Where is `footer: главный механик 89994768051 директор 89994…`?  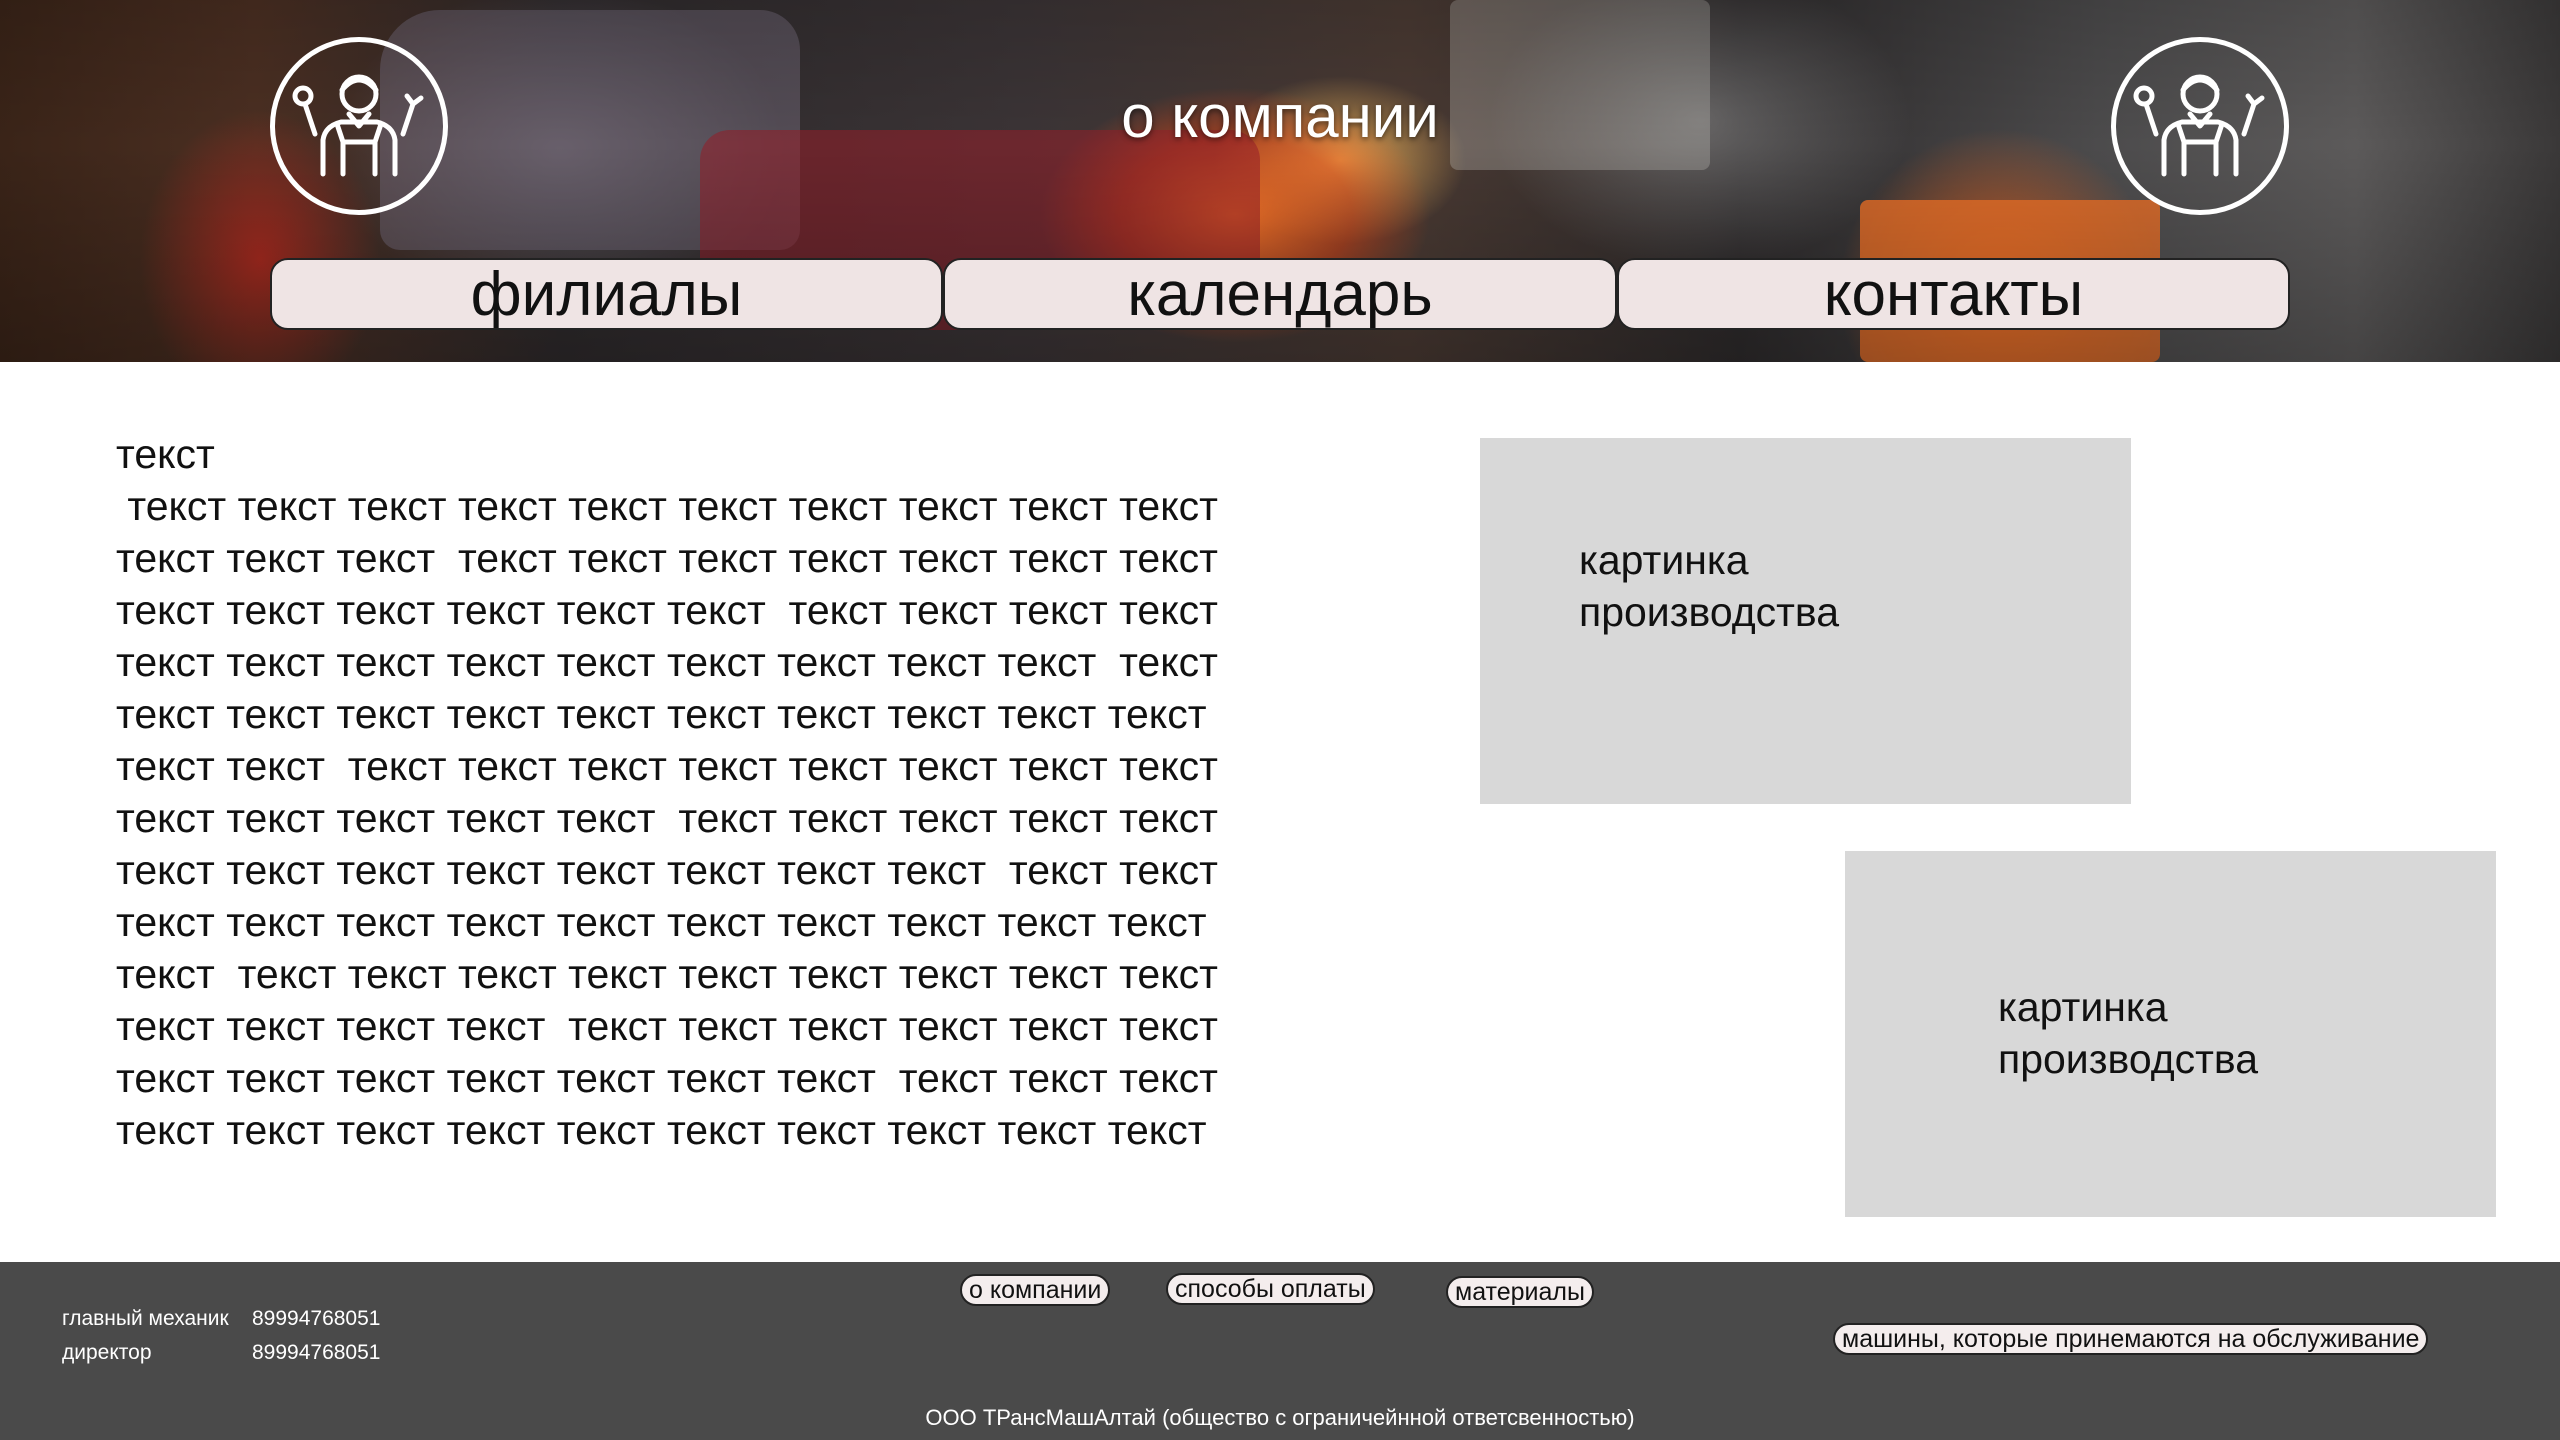
footer: главный механик 89994768051 директор 89994… is located at coordinates (1280, 1351).